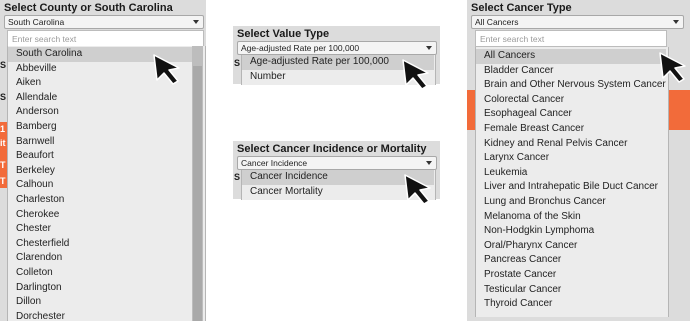  What do you see at coordinates (577, 22) in the screenshot?
I see `cancer-type-select: All Cancers` at bounding box center [577, 22].